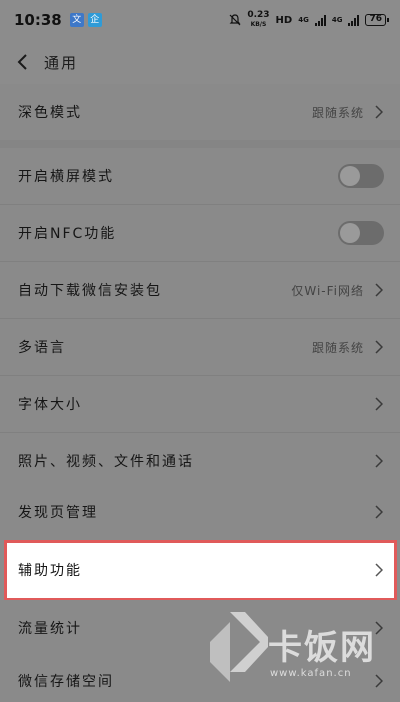  Describe the element at coordinates (320, 20) in the screenshot. I see `signal-bars-1-icon` at that location.